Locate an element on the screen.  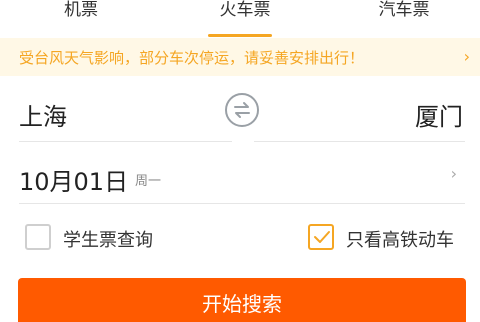
student-label: 学生票查询 is located at coordinates (108, 240).